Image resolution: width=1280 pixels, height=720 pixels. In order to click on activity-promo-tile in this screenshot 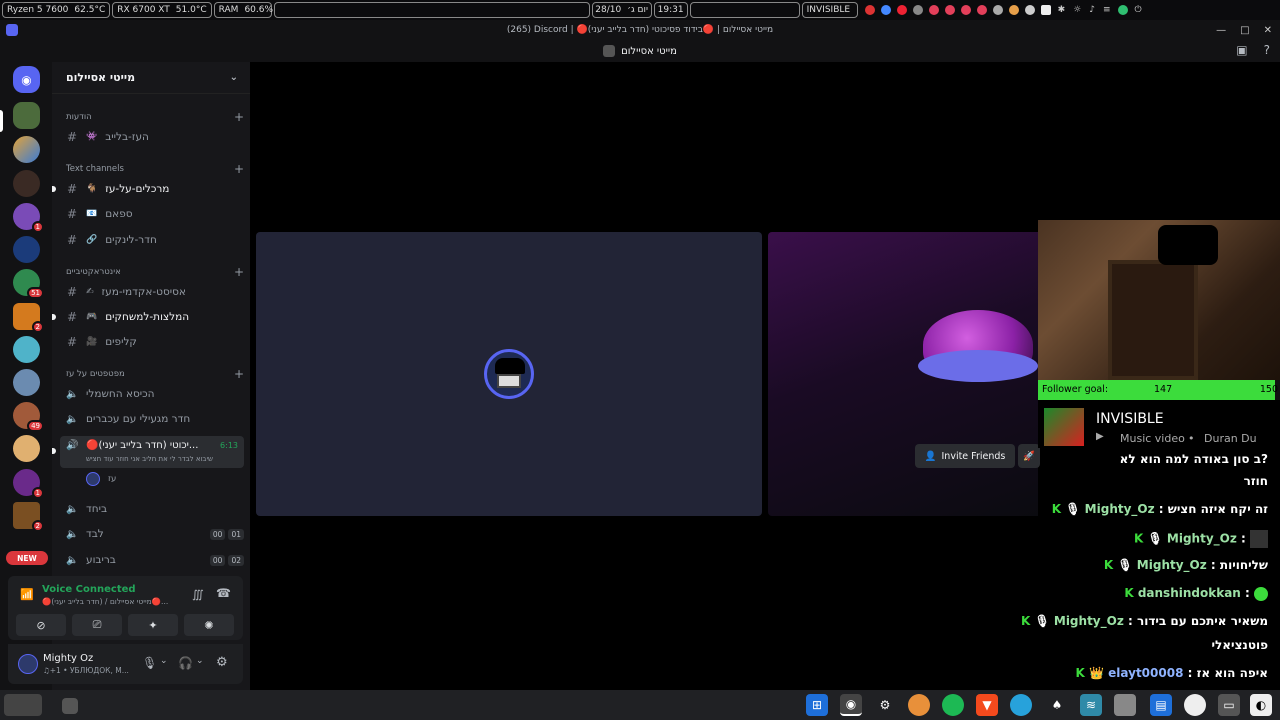, I will do `click(903, 374)`.